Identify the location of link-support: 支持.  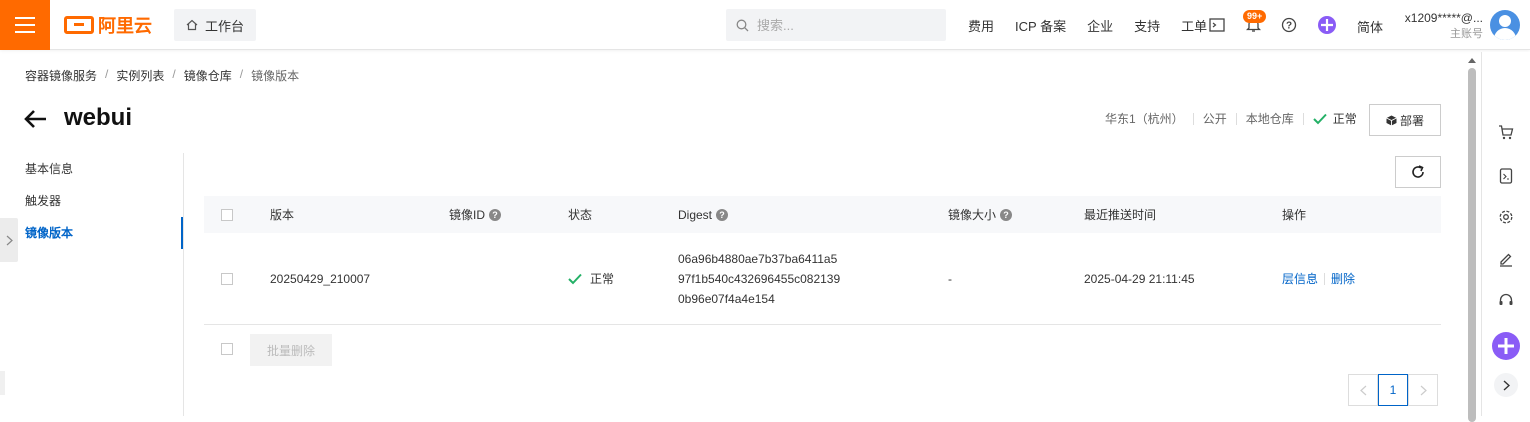
(1147, 25).